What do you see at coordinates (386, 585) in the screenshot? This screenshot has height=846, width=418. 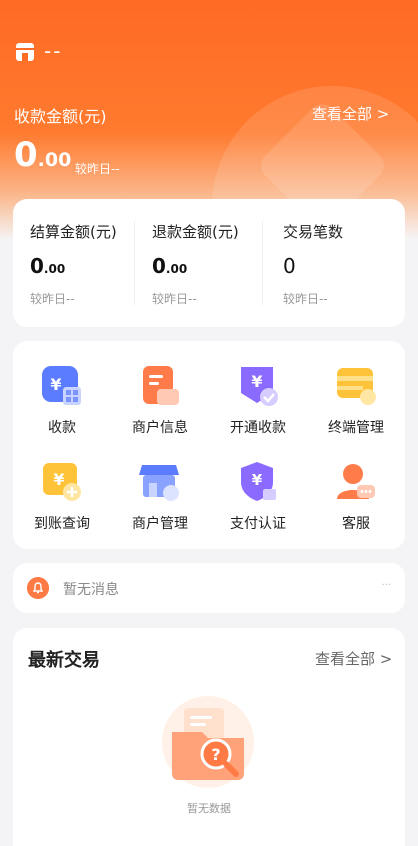 I see `notice-more-icon: ···` at bounding box center [386, 585].